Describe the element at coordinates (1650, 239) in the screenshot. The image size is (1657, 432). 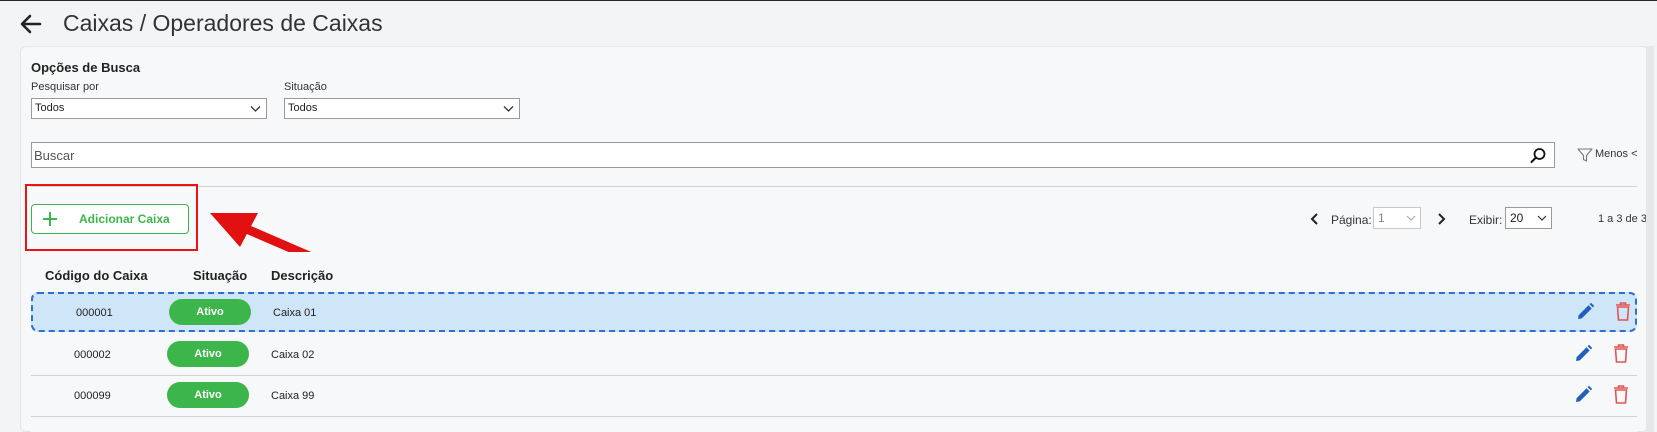
I see `vertical-scrollbar` at that location.